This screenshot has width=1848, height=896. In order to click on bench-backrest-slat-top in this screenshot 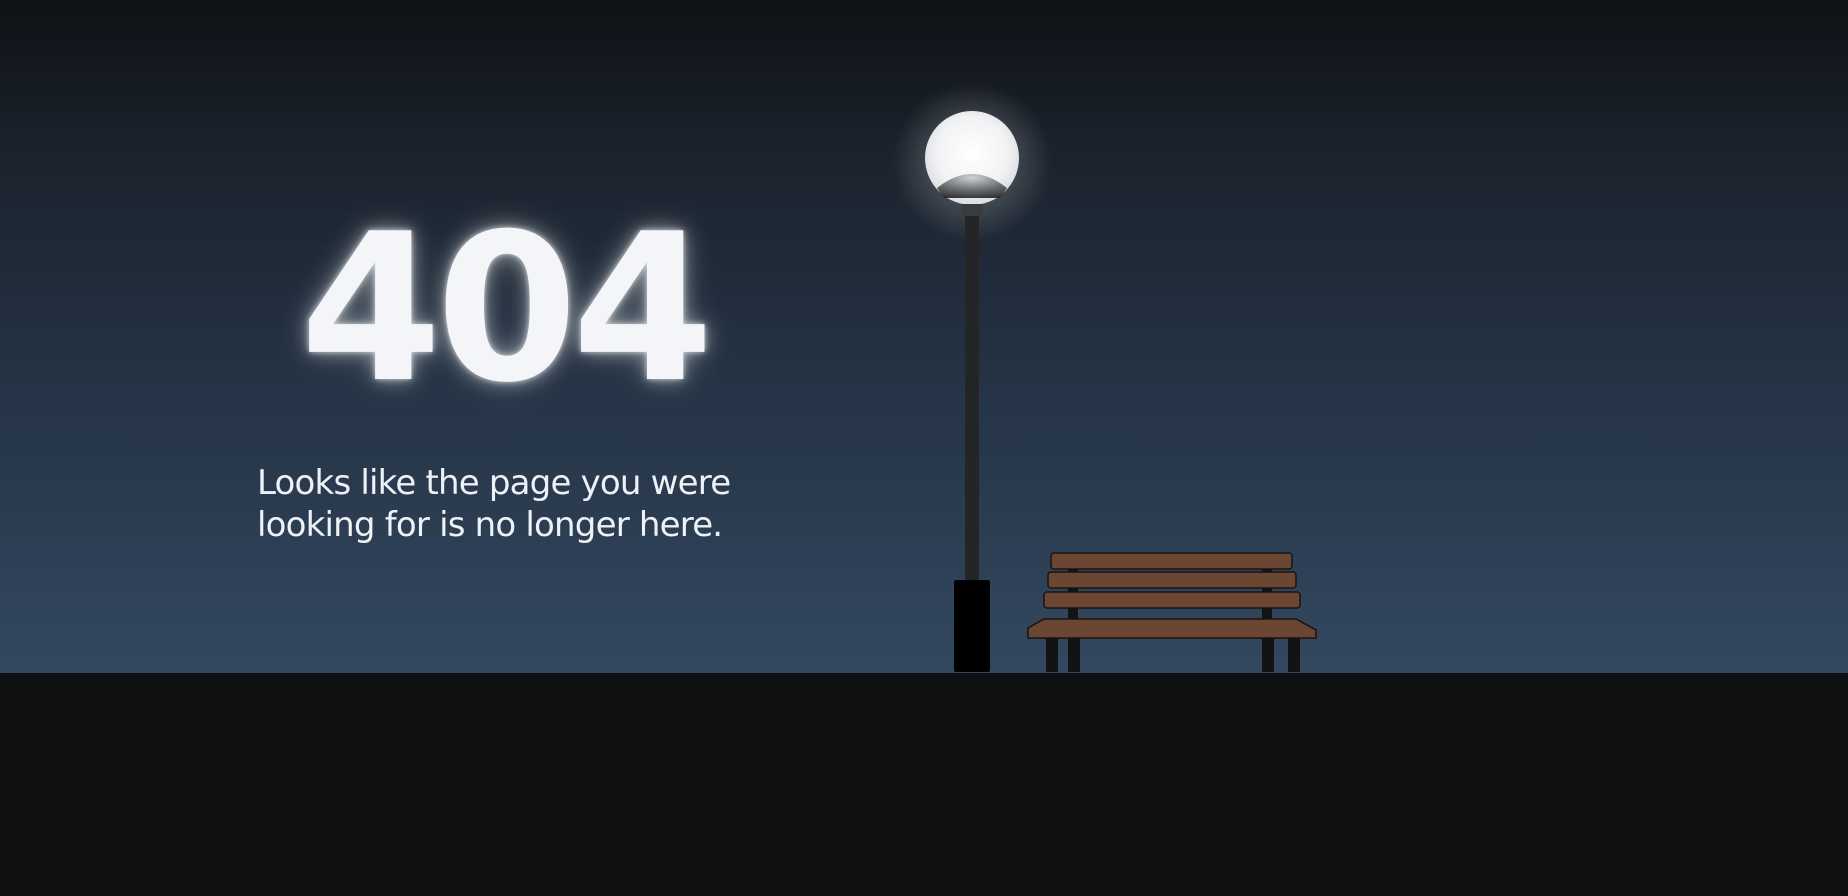, I will do `click(1171, 561)`.